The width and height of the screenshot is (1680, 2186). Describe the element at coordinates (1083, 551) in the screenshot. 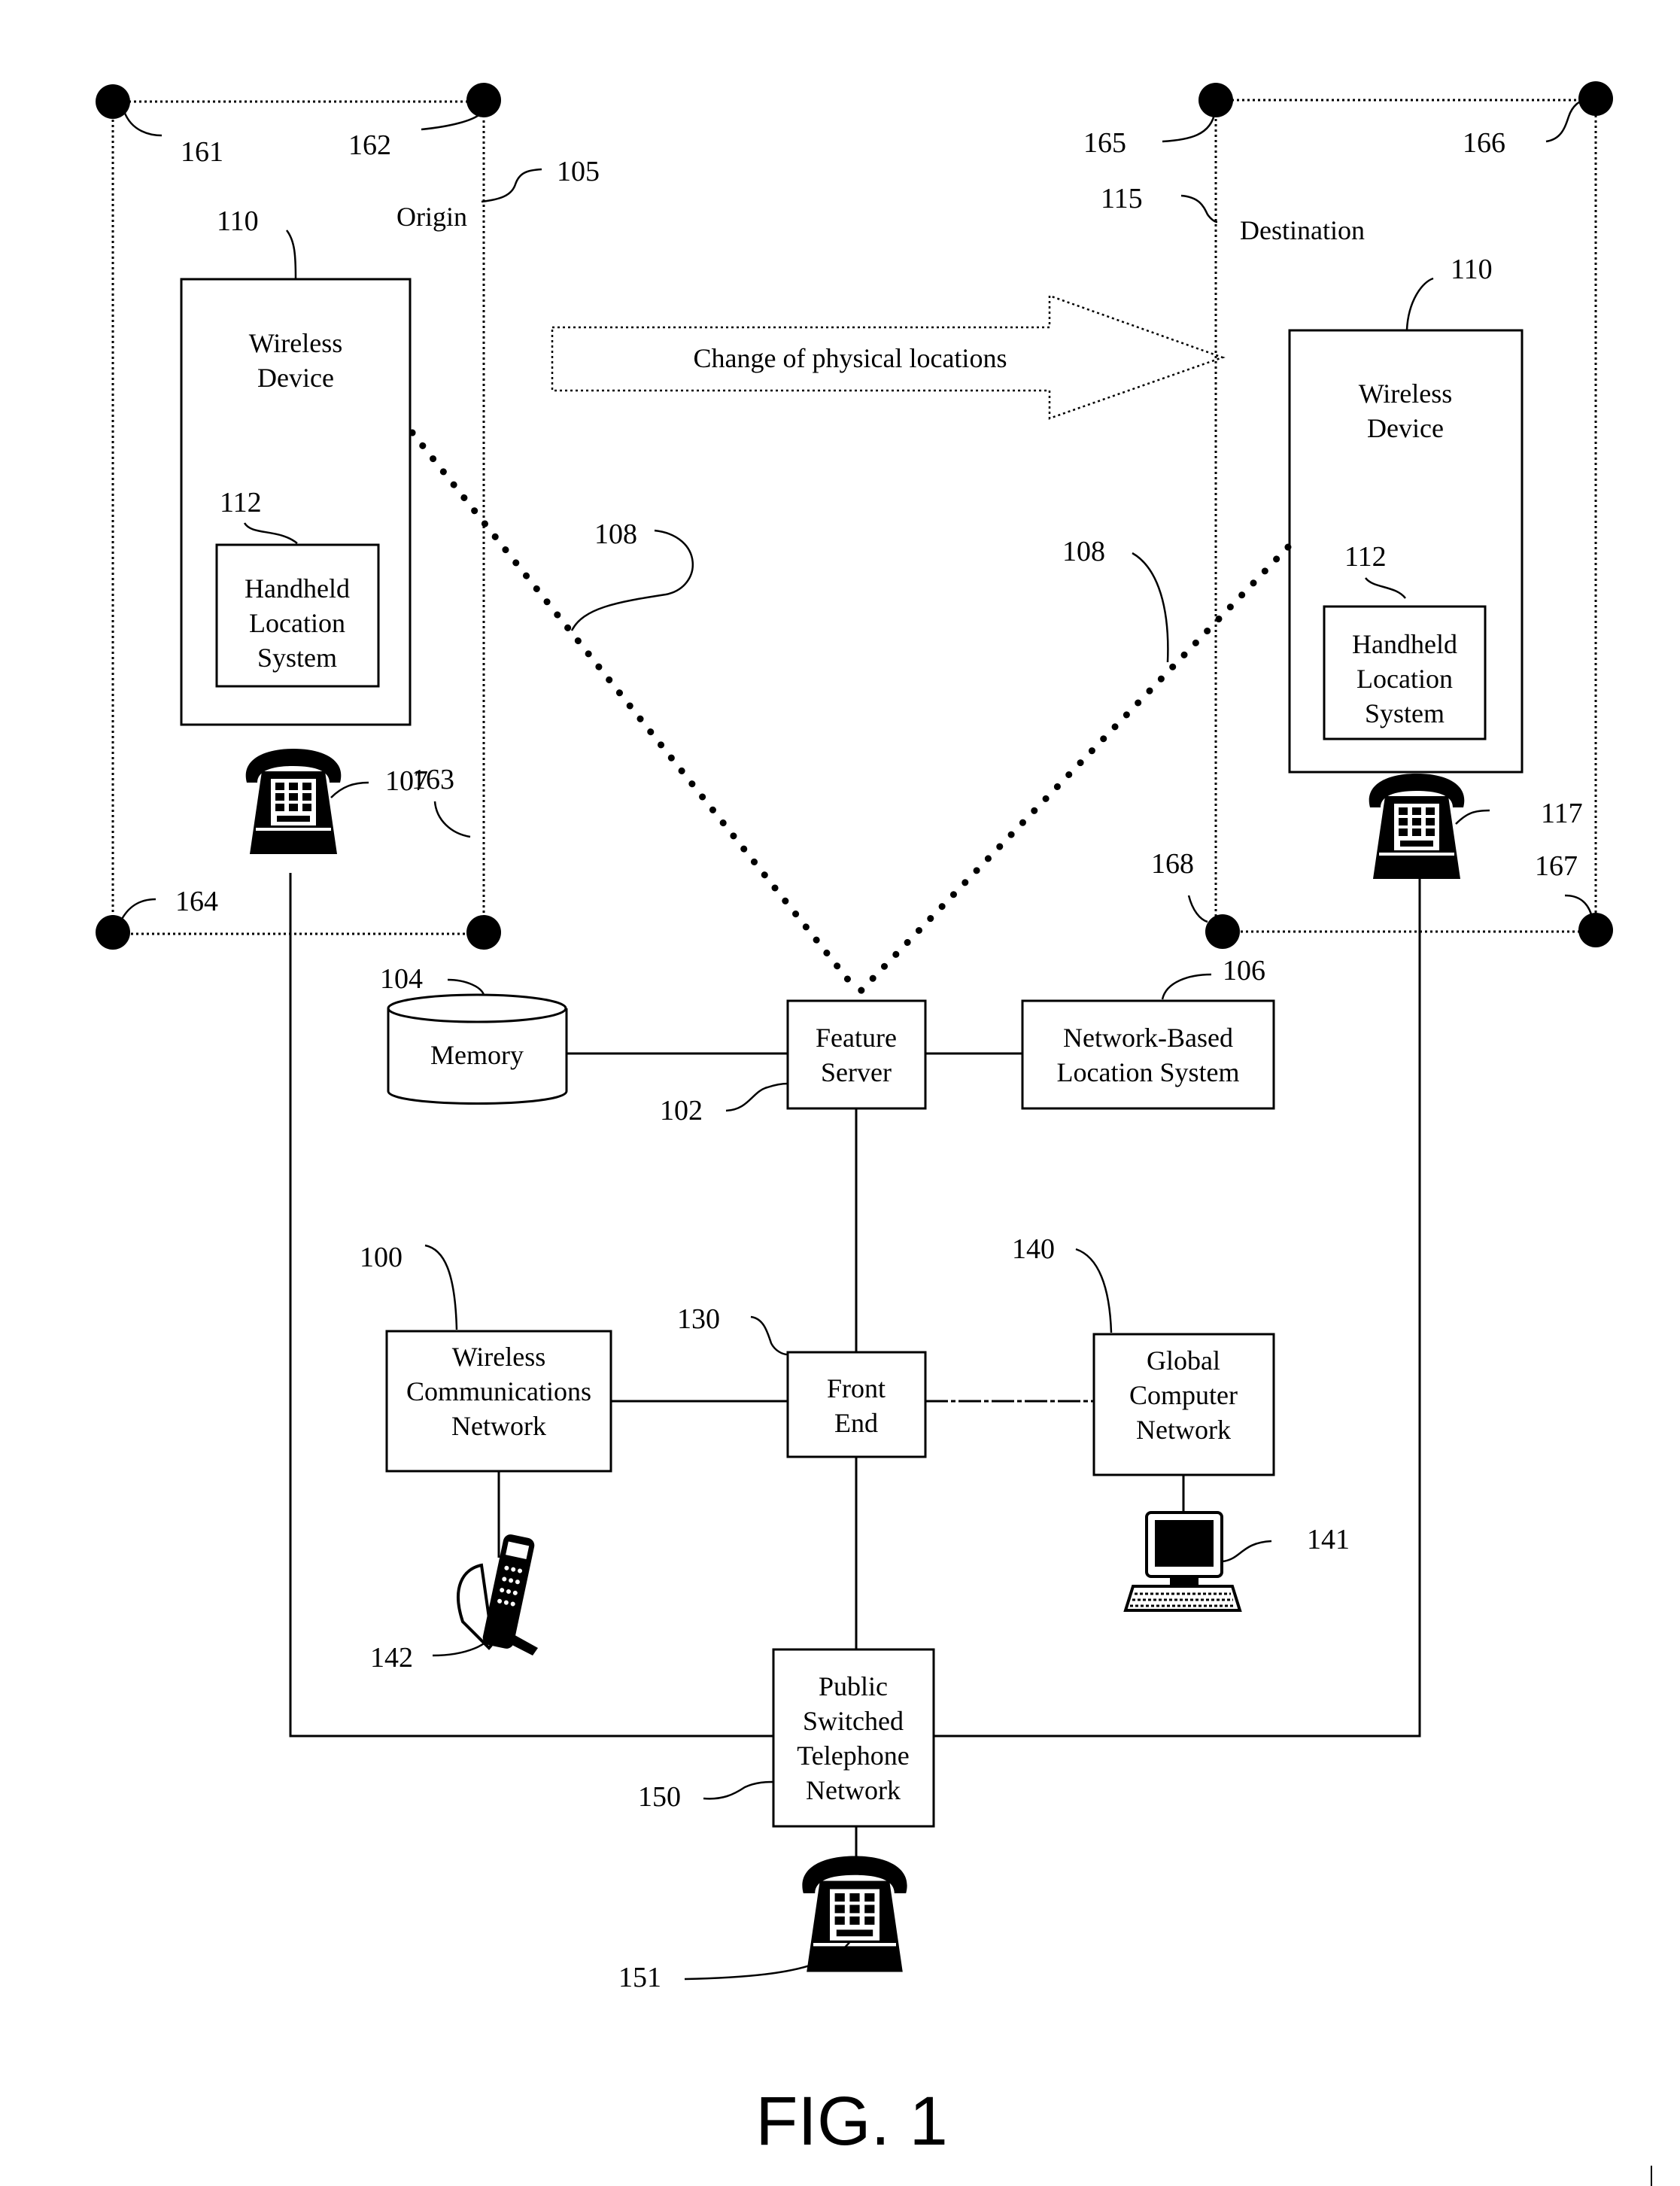

I see `label-108-right: 108` at that location.